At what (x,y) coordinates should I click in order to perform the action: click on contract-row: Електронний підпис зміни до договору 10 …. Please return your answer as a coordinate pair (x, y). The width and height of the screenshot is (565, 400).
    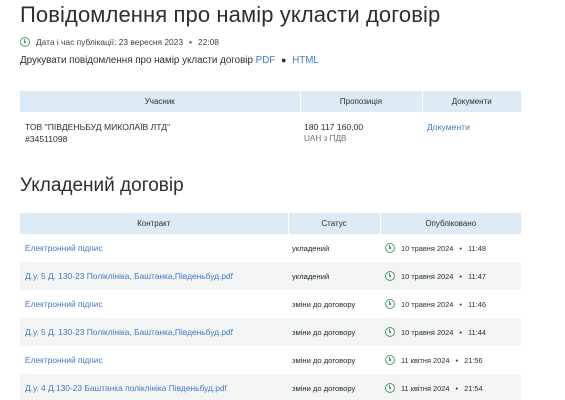
    Looking at the image, I should click on (270, 304).